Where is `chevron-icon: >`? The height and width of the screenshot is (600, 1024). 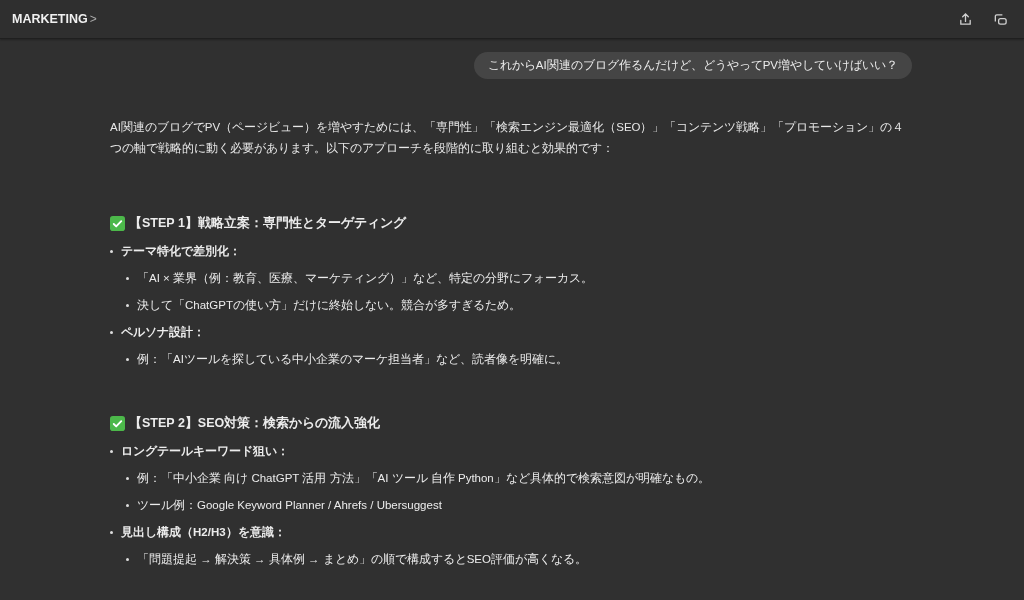
chevron-icon: > is located at coordinates (93, 19).